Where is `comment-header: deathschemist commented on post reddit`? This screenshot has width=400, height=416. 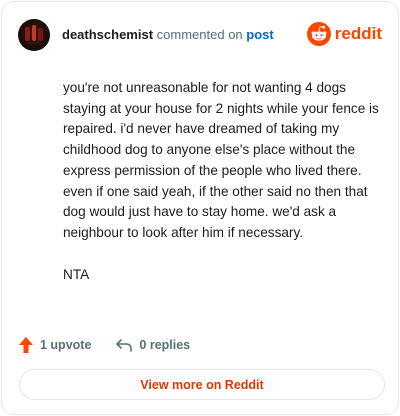
comment-header: deathschemist commented on post reddit is located at coordinates (200, 35).